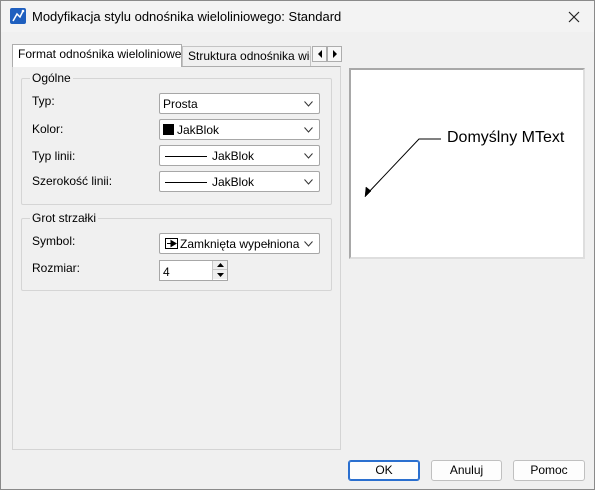  I want to click on type-label: Typ:, so click(43, 101).